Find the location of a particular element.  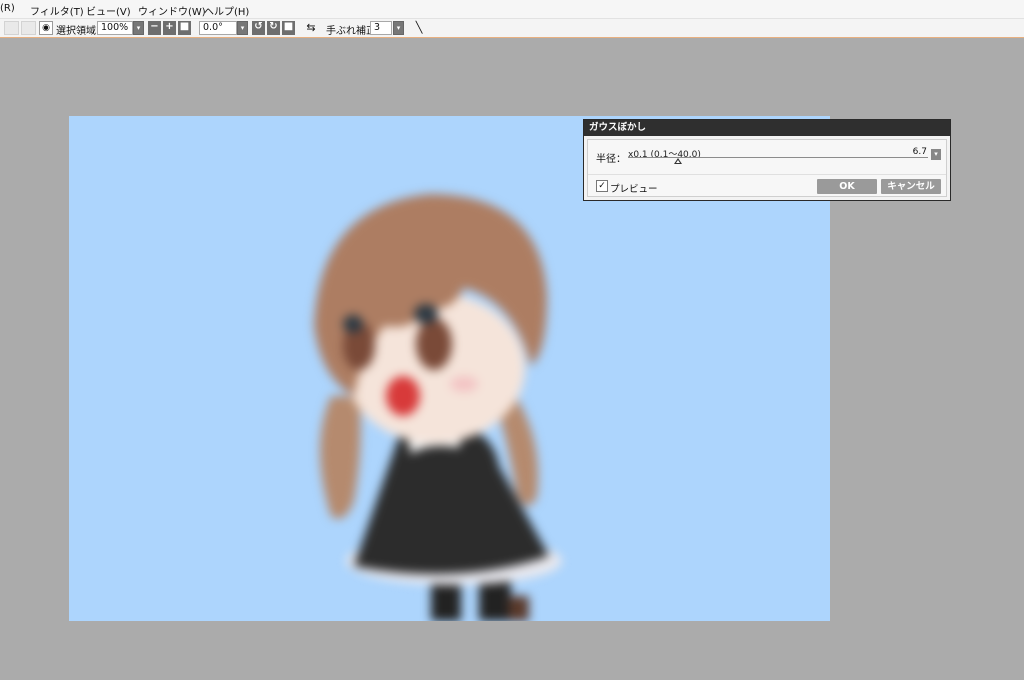

preview-label: プレビュー is located at coordinates (634, 188).